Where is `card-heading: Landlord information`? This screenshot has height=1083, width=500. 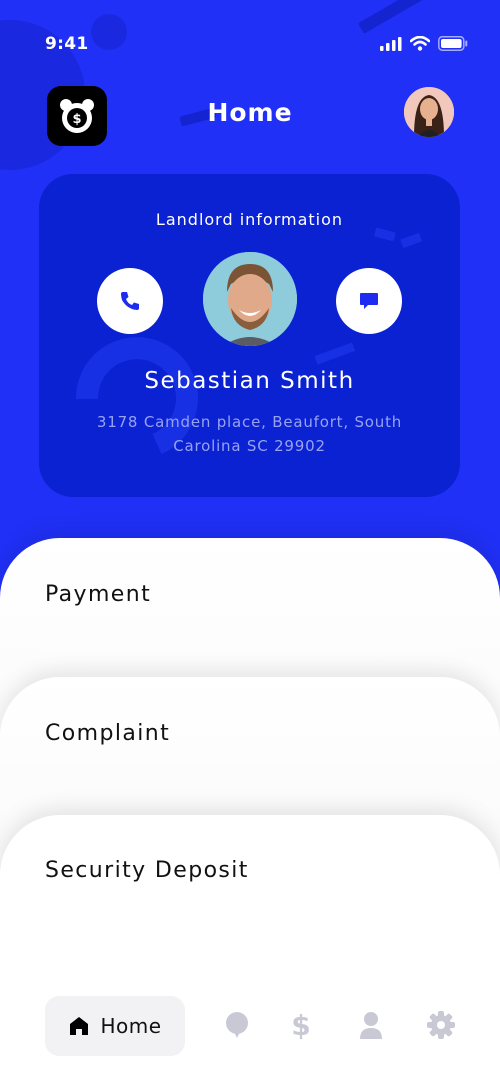 card-heading: Landlord information is located at coordinates (249, 219).